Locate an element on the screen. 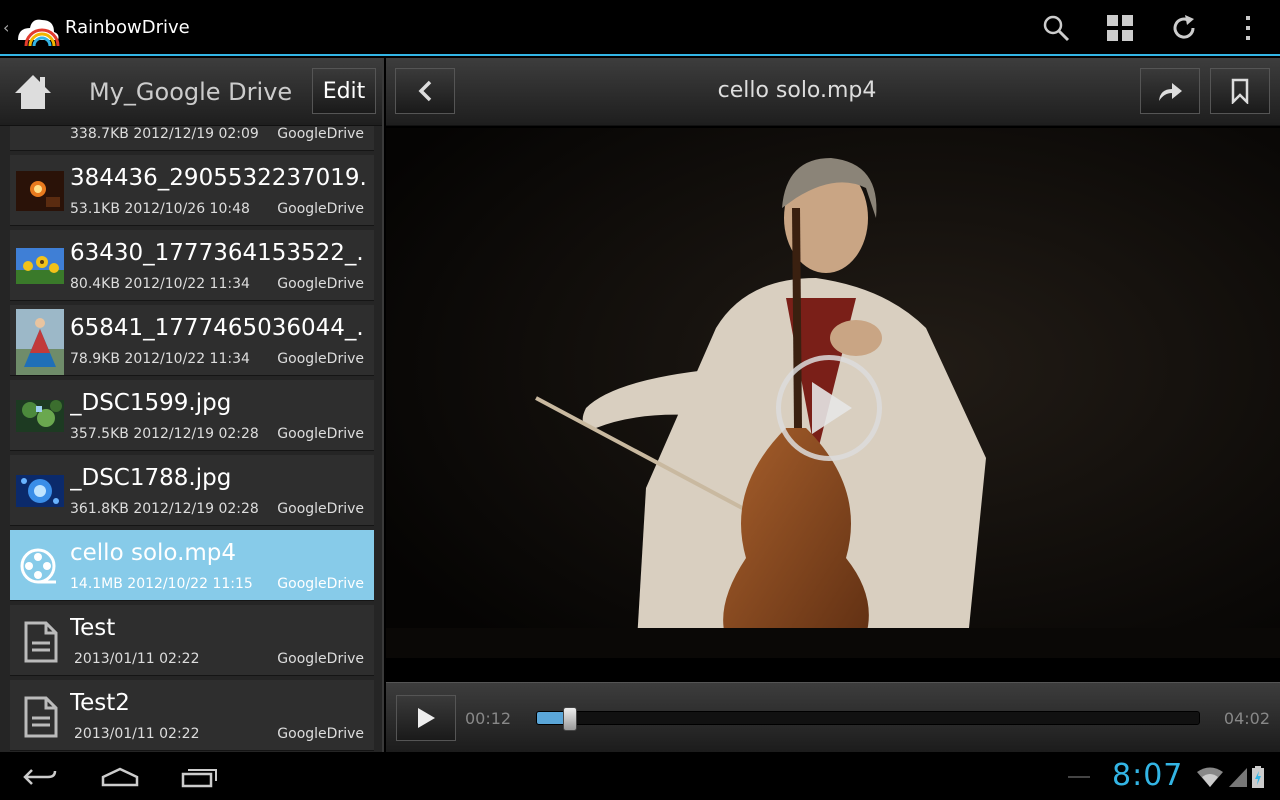 The width and height of the screenshot is (1280, 800). video-play-overlay-button is located at coordinates (829, 408).